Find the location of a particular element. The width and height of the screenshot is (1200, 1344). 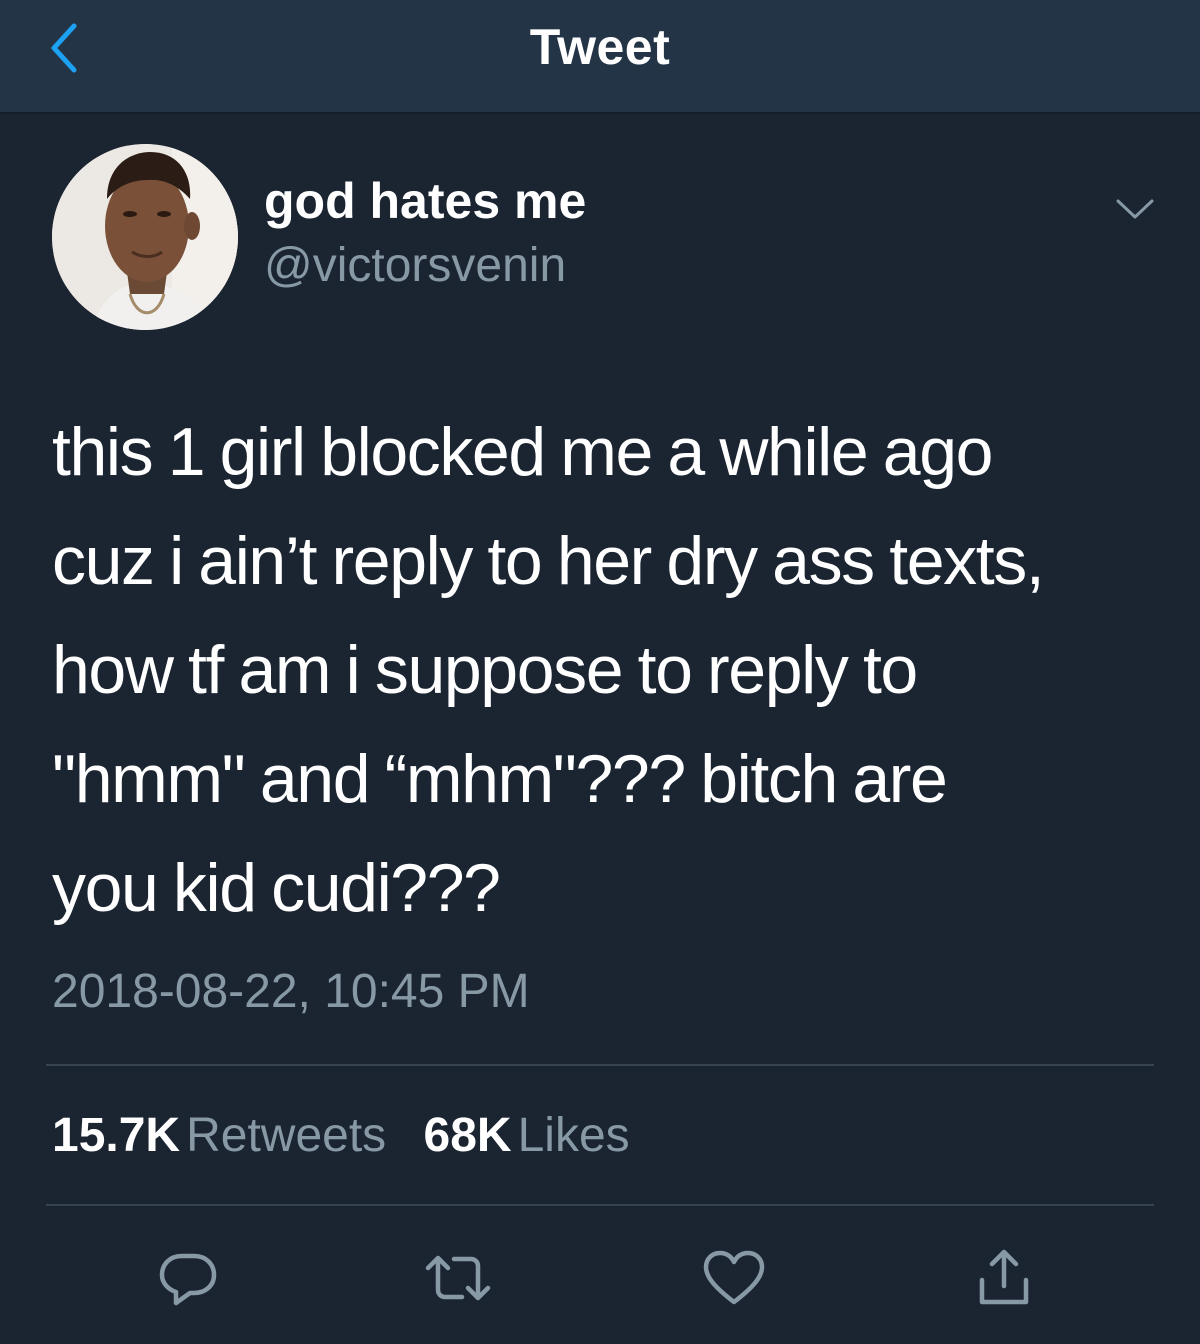

like-button is located at coordinates (734, 1278).